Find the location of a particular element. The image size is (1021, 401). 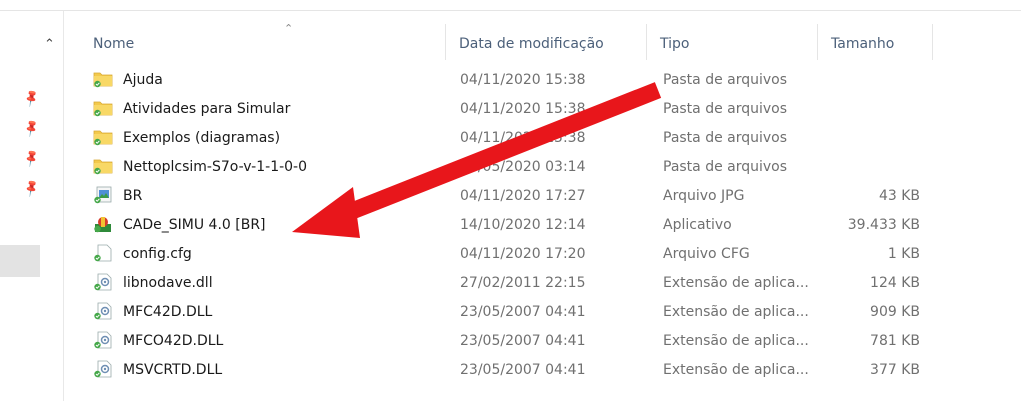

file-size: 909 KB is located at coordinates (895, 312).